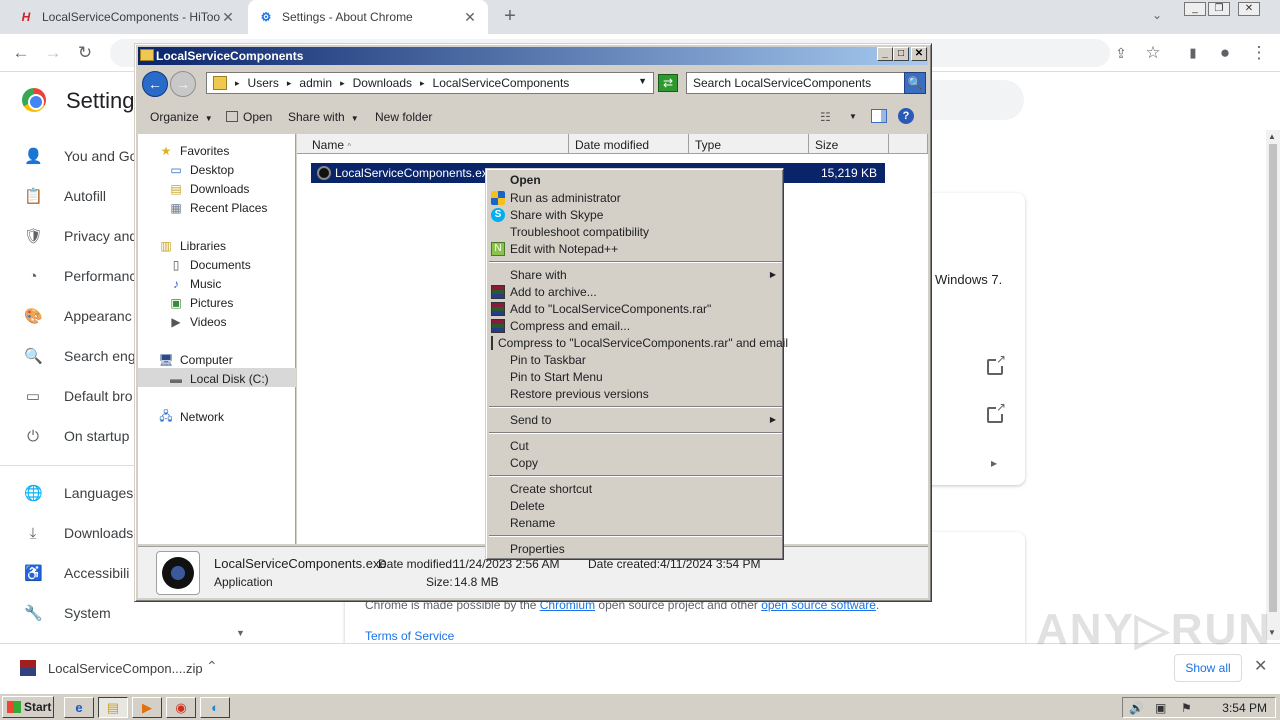  Describe the element at coordinates (853, 116) in the screenshot. I see `view-dropdown-icon: ▼` at that location.